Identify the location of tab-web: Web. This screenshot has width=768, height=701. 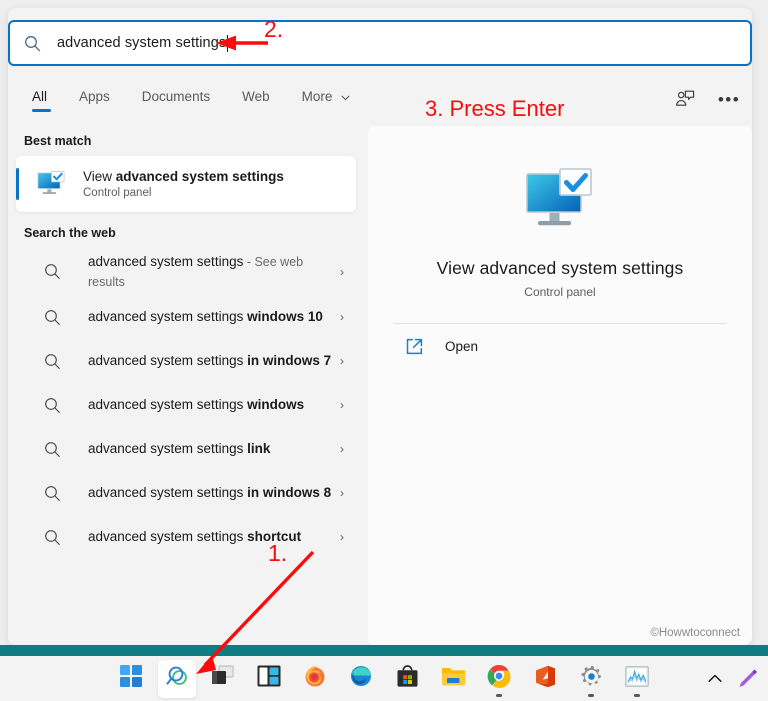
(256, 100).